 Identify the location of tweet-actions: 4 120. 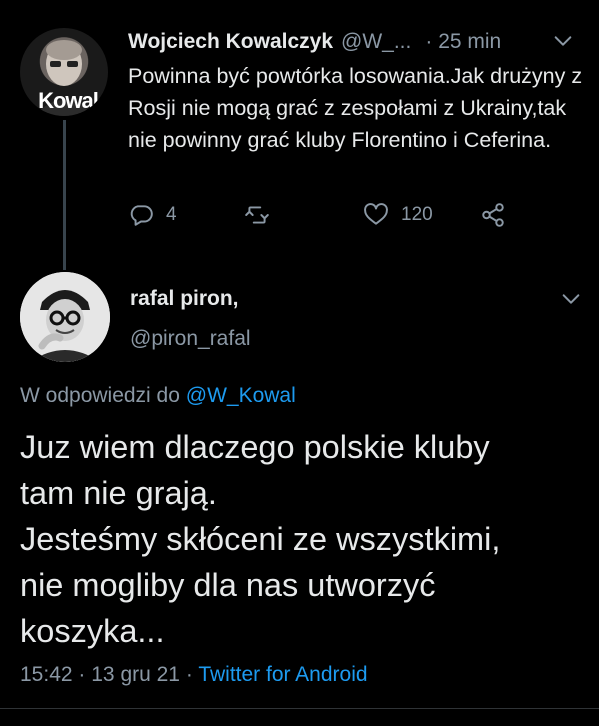
(328, 220).